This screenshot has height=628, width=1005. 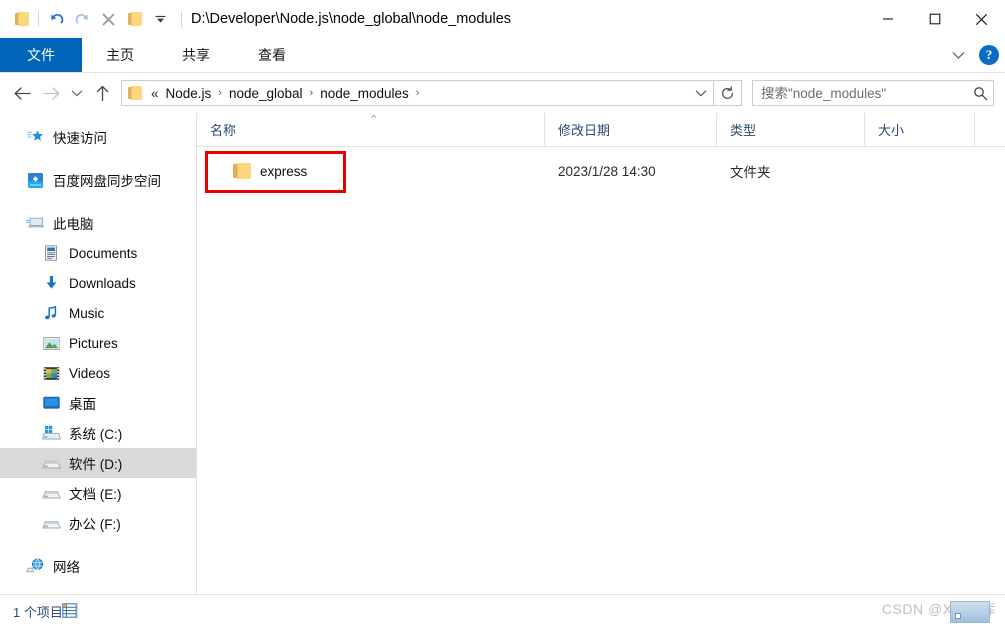 I want to click on sidebar-item-label: Downloads, so click(x=102, y=283).